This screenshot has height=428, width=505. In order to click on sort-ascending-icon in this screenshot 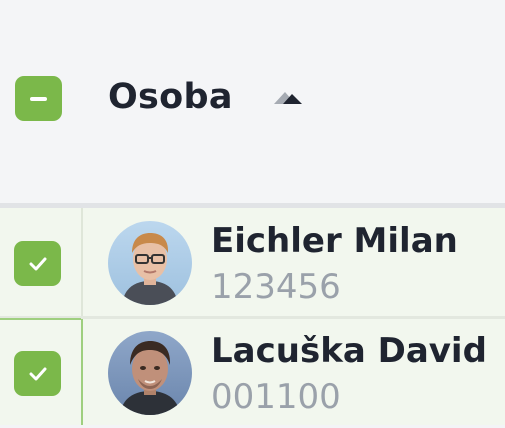, I will do `click(287, 97)`.